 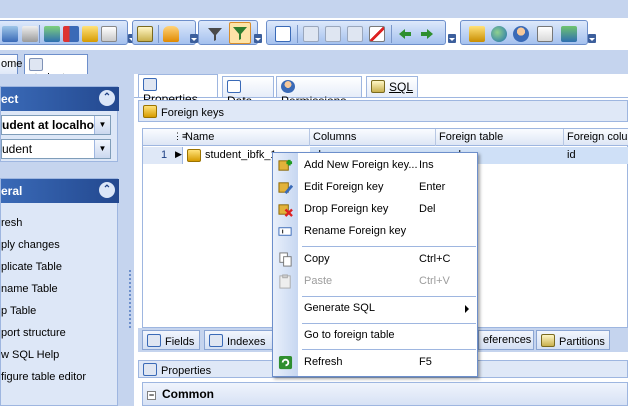 I want to click on menu-item-edit-foreign-key: Edit Foreign key Enter, so click(x=375, y=188).